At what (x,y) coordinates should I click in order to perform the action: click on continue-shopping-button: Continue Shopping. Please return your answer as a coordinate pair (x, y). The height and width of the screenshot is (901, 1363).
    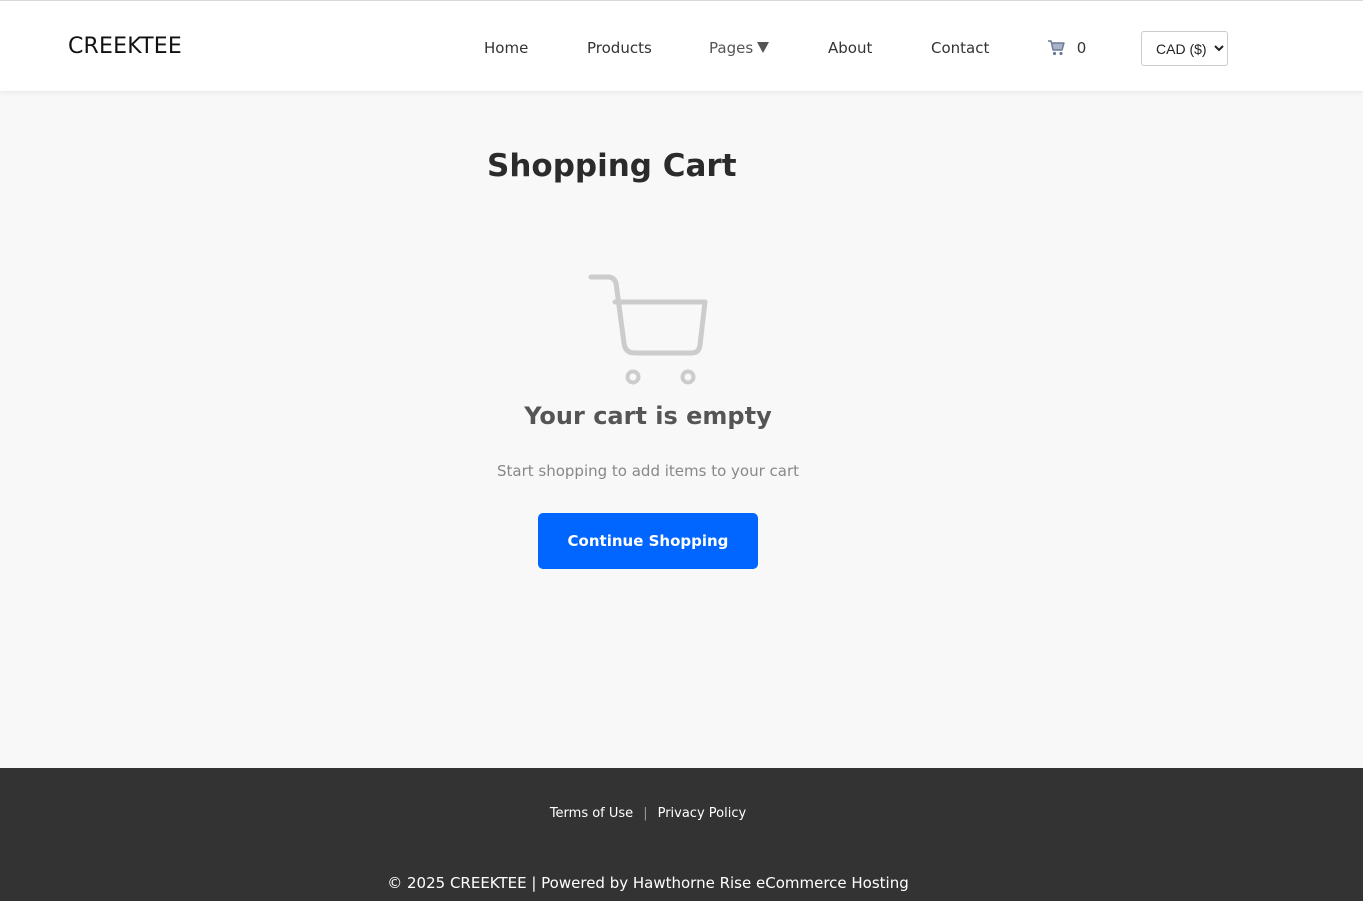
    Looking at the image, I should click on (648, 541).